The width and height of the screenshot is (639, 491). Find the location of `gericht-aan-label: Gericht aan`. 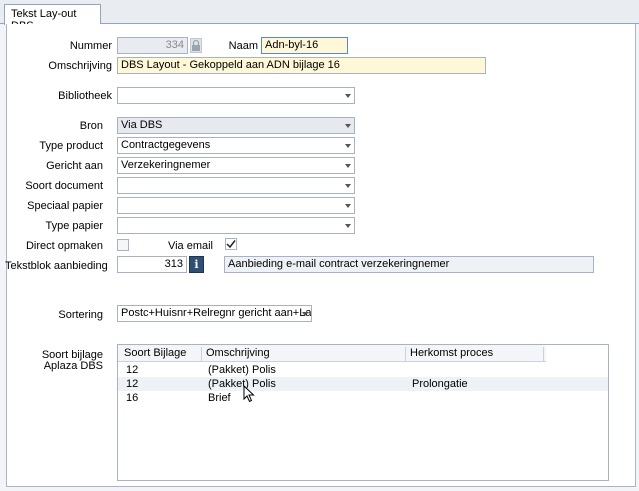

gericht-aan-label: Gericht aan is located at coordinates (74, 166).